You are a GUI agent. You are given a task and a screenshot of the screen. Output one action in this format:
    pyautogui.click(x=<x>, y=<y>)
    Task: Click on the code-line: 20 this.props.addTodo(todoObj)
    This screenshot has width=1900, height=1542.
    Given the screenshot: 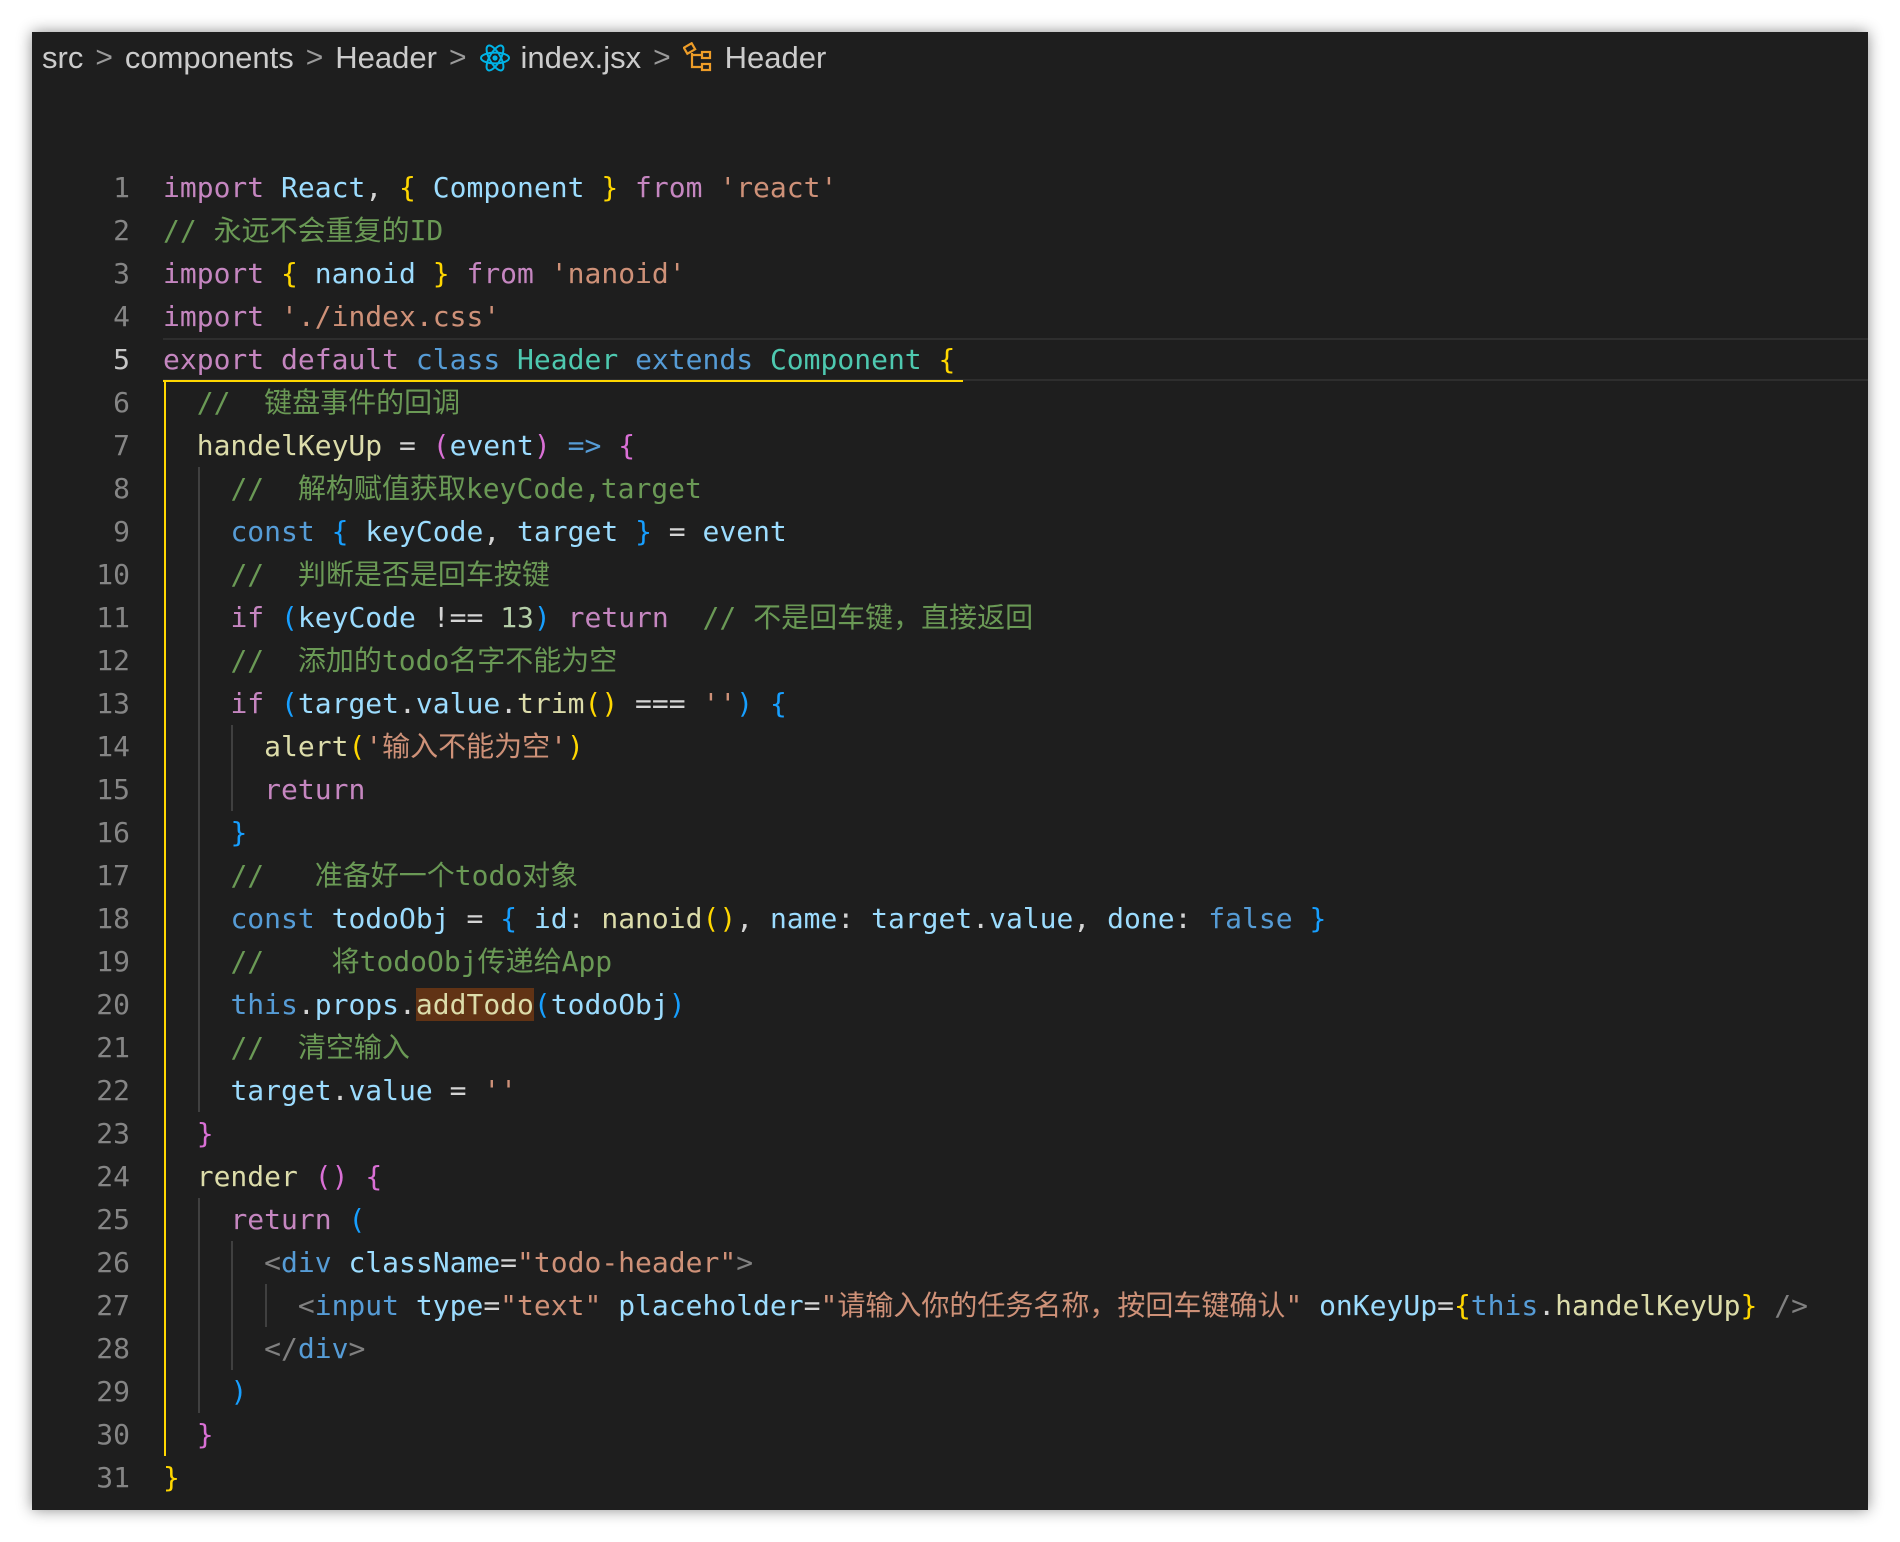 What is the action you would take?
    pyautogui.click(x=950, y=1004)
    